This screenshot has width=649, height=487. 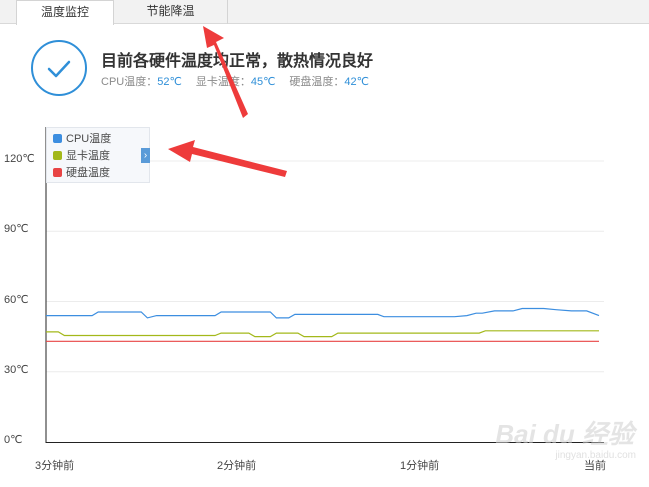 I want to click on legend-item-gpu: 显卡温度, so click(x=81, y=156).